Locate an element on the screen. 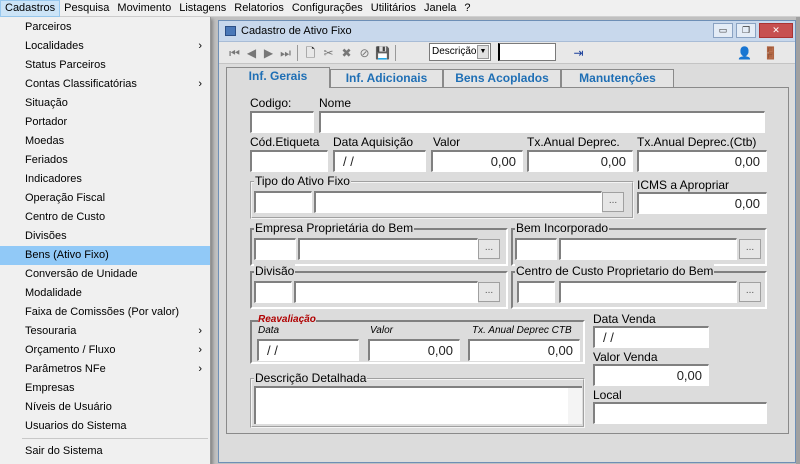 The height and width of the screenshot is (464, 800). menu-item-operacao-fiscal: Operação Fiscal is located at coordinates (105, 198).